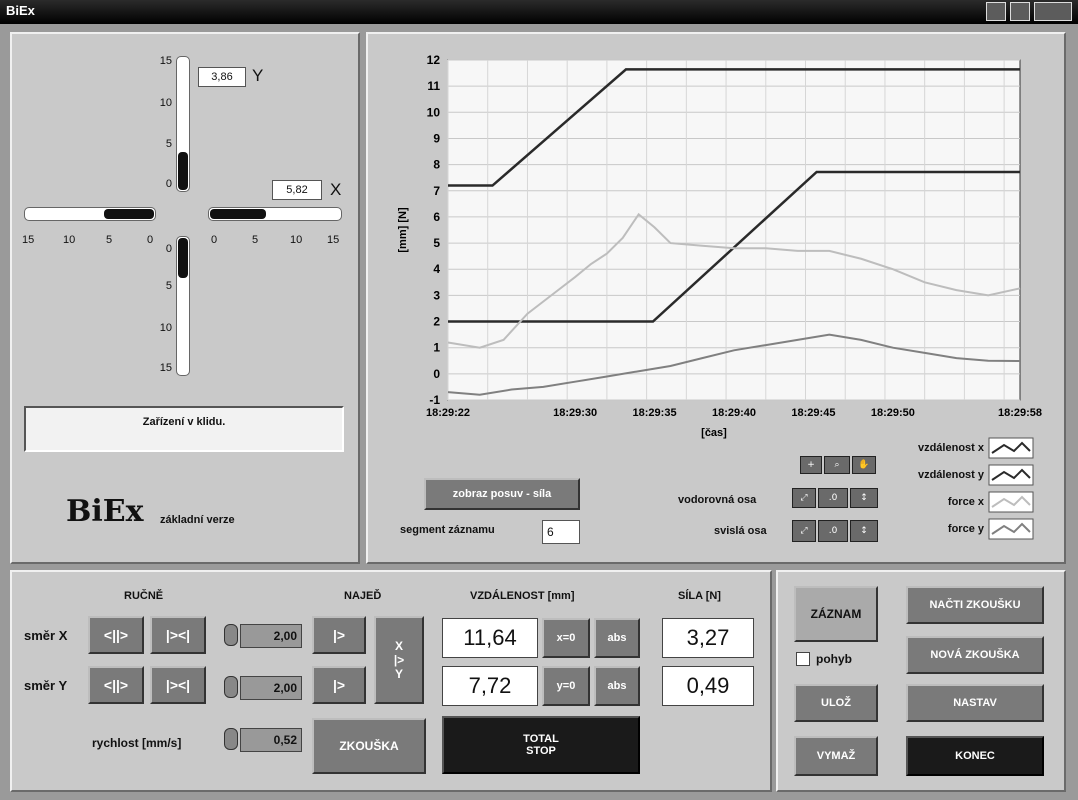 The height and width of the screenshot is (800, 1078). Describe the element at coordinates (617, 686) in the screenshot. I see `abs-y-button: abs` at that location.